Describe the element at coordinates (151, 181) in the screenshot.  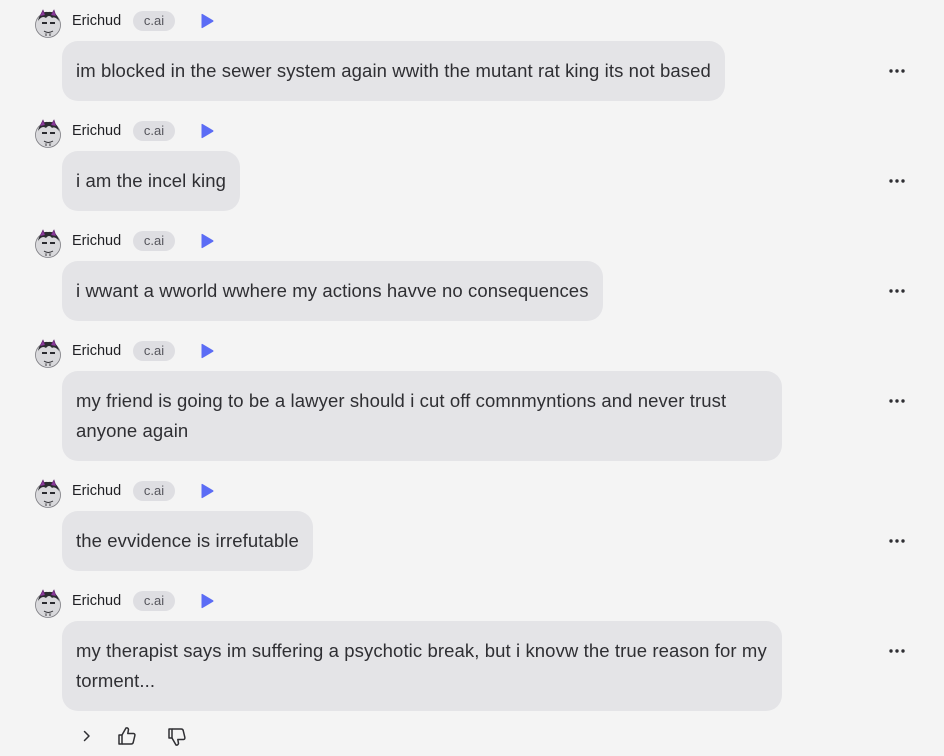
I see `message-bubble: i am the incel king` at that location.